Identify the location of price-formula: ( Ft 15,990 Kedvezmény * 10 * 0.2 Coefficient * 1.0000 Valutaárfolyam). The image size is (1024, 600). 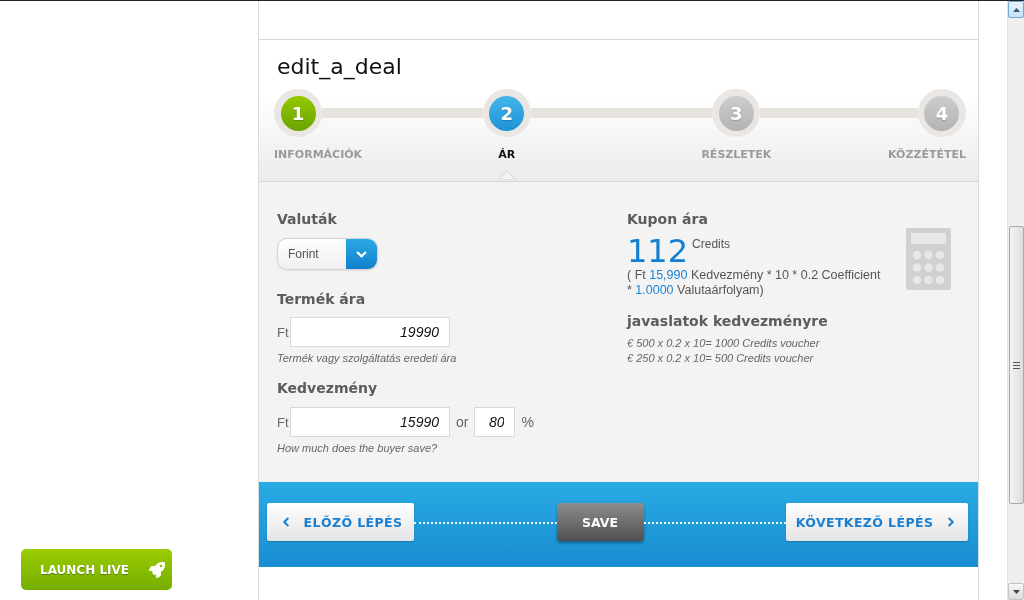
(754, 283).